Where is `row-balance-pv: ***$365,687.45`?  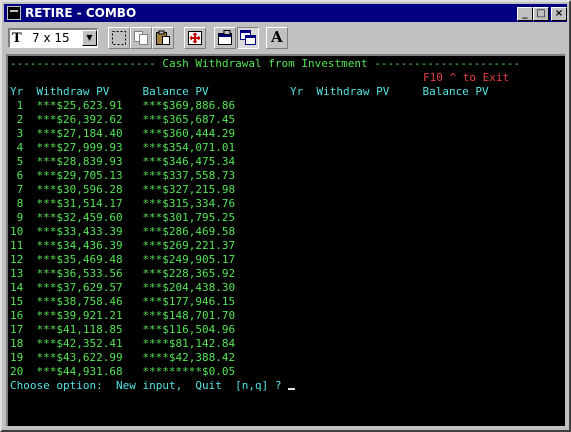
row-balance-pv: ***$365,687.45 is located at coordinates (189, 119).